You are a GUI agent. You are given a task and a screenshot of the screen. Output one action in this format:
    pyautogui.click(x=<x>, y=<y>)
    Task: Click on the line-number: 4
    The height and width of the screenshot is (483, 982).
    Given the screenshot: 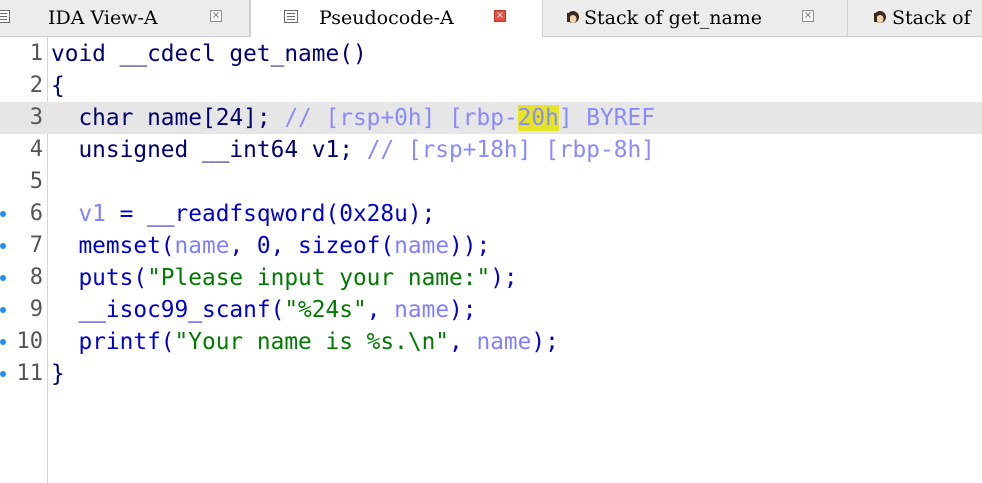 What is the action you would take?
    pyautogui.click(x=36, y=149)
    